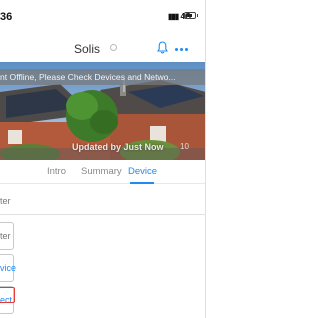 Image resolution: width=320 pixels, height=318 pixels. I want to click on status-bar: 36 ▮▮▮ 4G, so click(102, 16).